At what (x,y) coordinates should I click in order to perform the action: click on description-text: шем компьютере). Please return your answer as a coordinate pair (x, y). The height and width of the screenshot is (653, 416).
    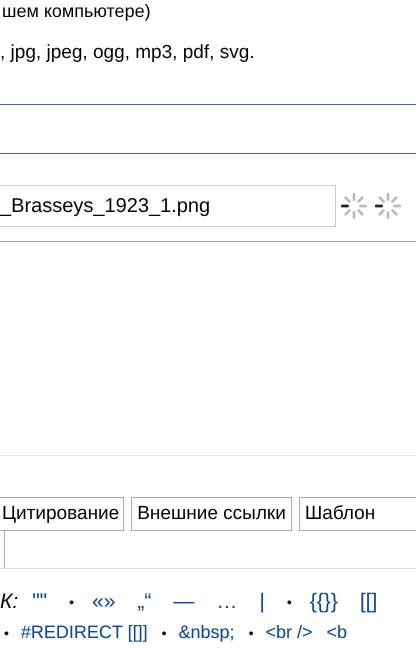
    Looking at the image, I should click on (76, 11).